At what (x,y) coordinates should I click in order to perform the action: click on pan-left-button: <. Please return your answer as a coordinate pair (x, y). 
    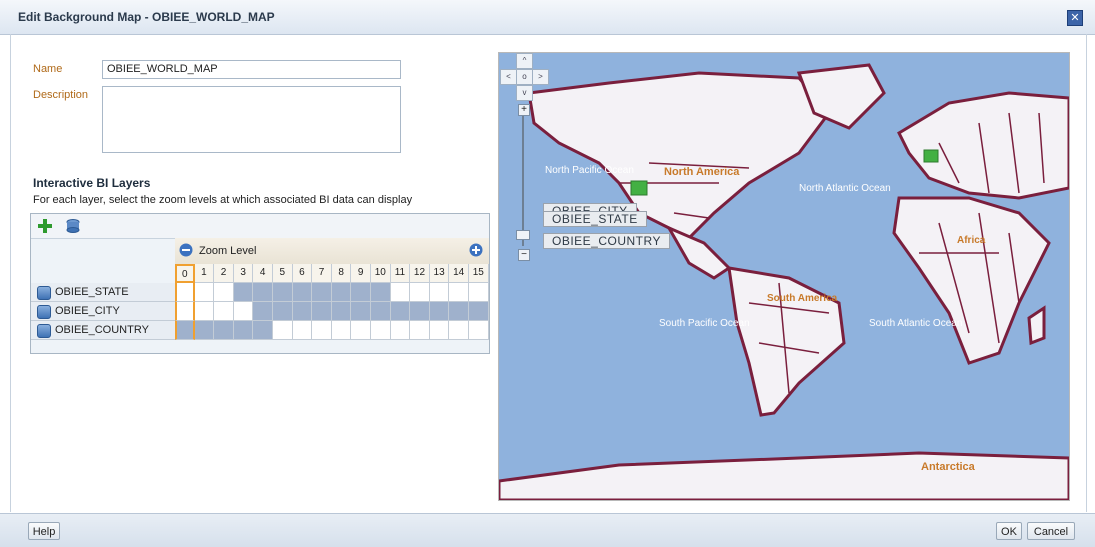
    Looking at the image, I should click on (508, 77).